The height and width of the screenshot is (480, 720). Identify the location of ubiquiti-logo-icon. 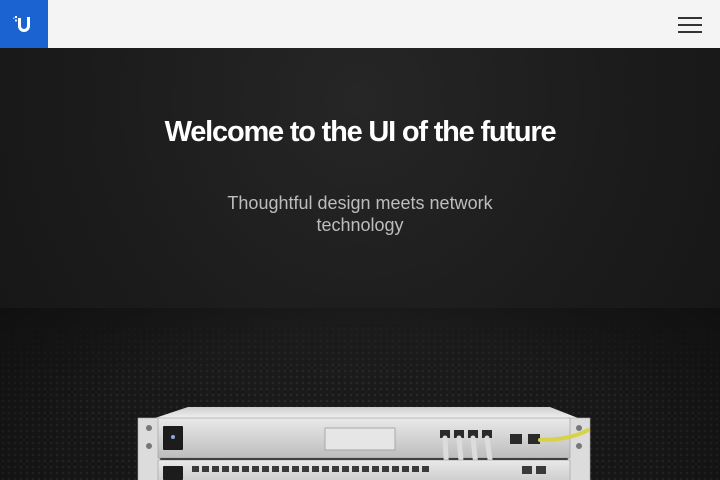
(21, 24).